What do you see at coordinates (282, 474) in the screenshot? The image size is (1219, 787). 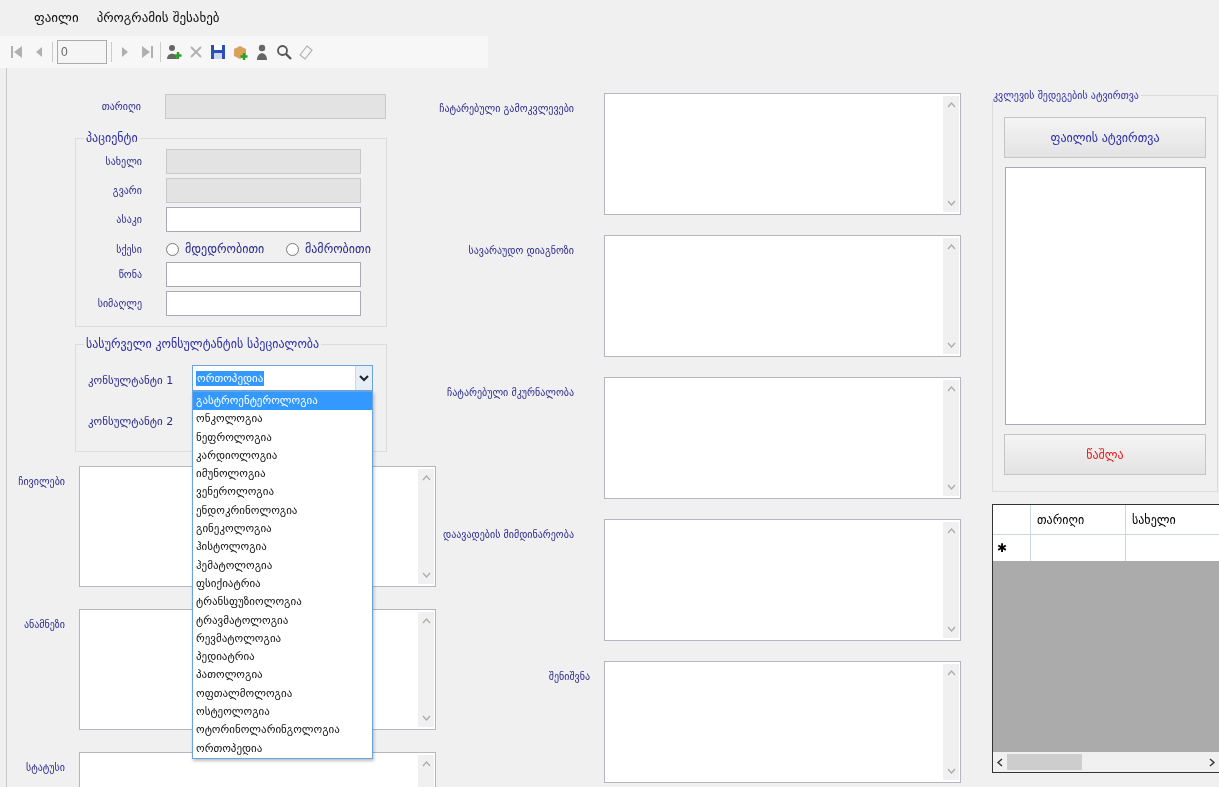 I see `dropdown-option: იმუნოლოგია` at bounding box center [282, 474].